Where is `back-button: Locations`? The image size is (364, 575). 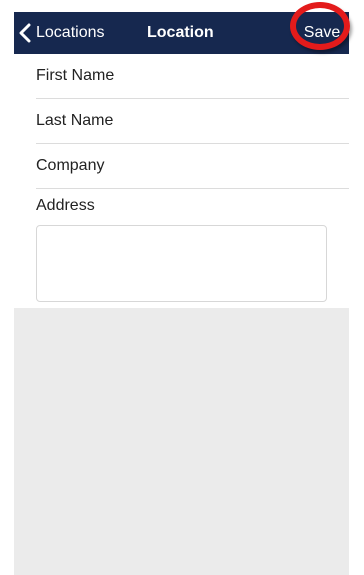
back-button: Locations is located at coordinates (61, 33).